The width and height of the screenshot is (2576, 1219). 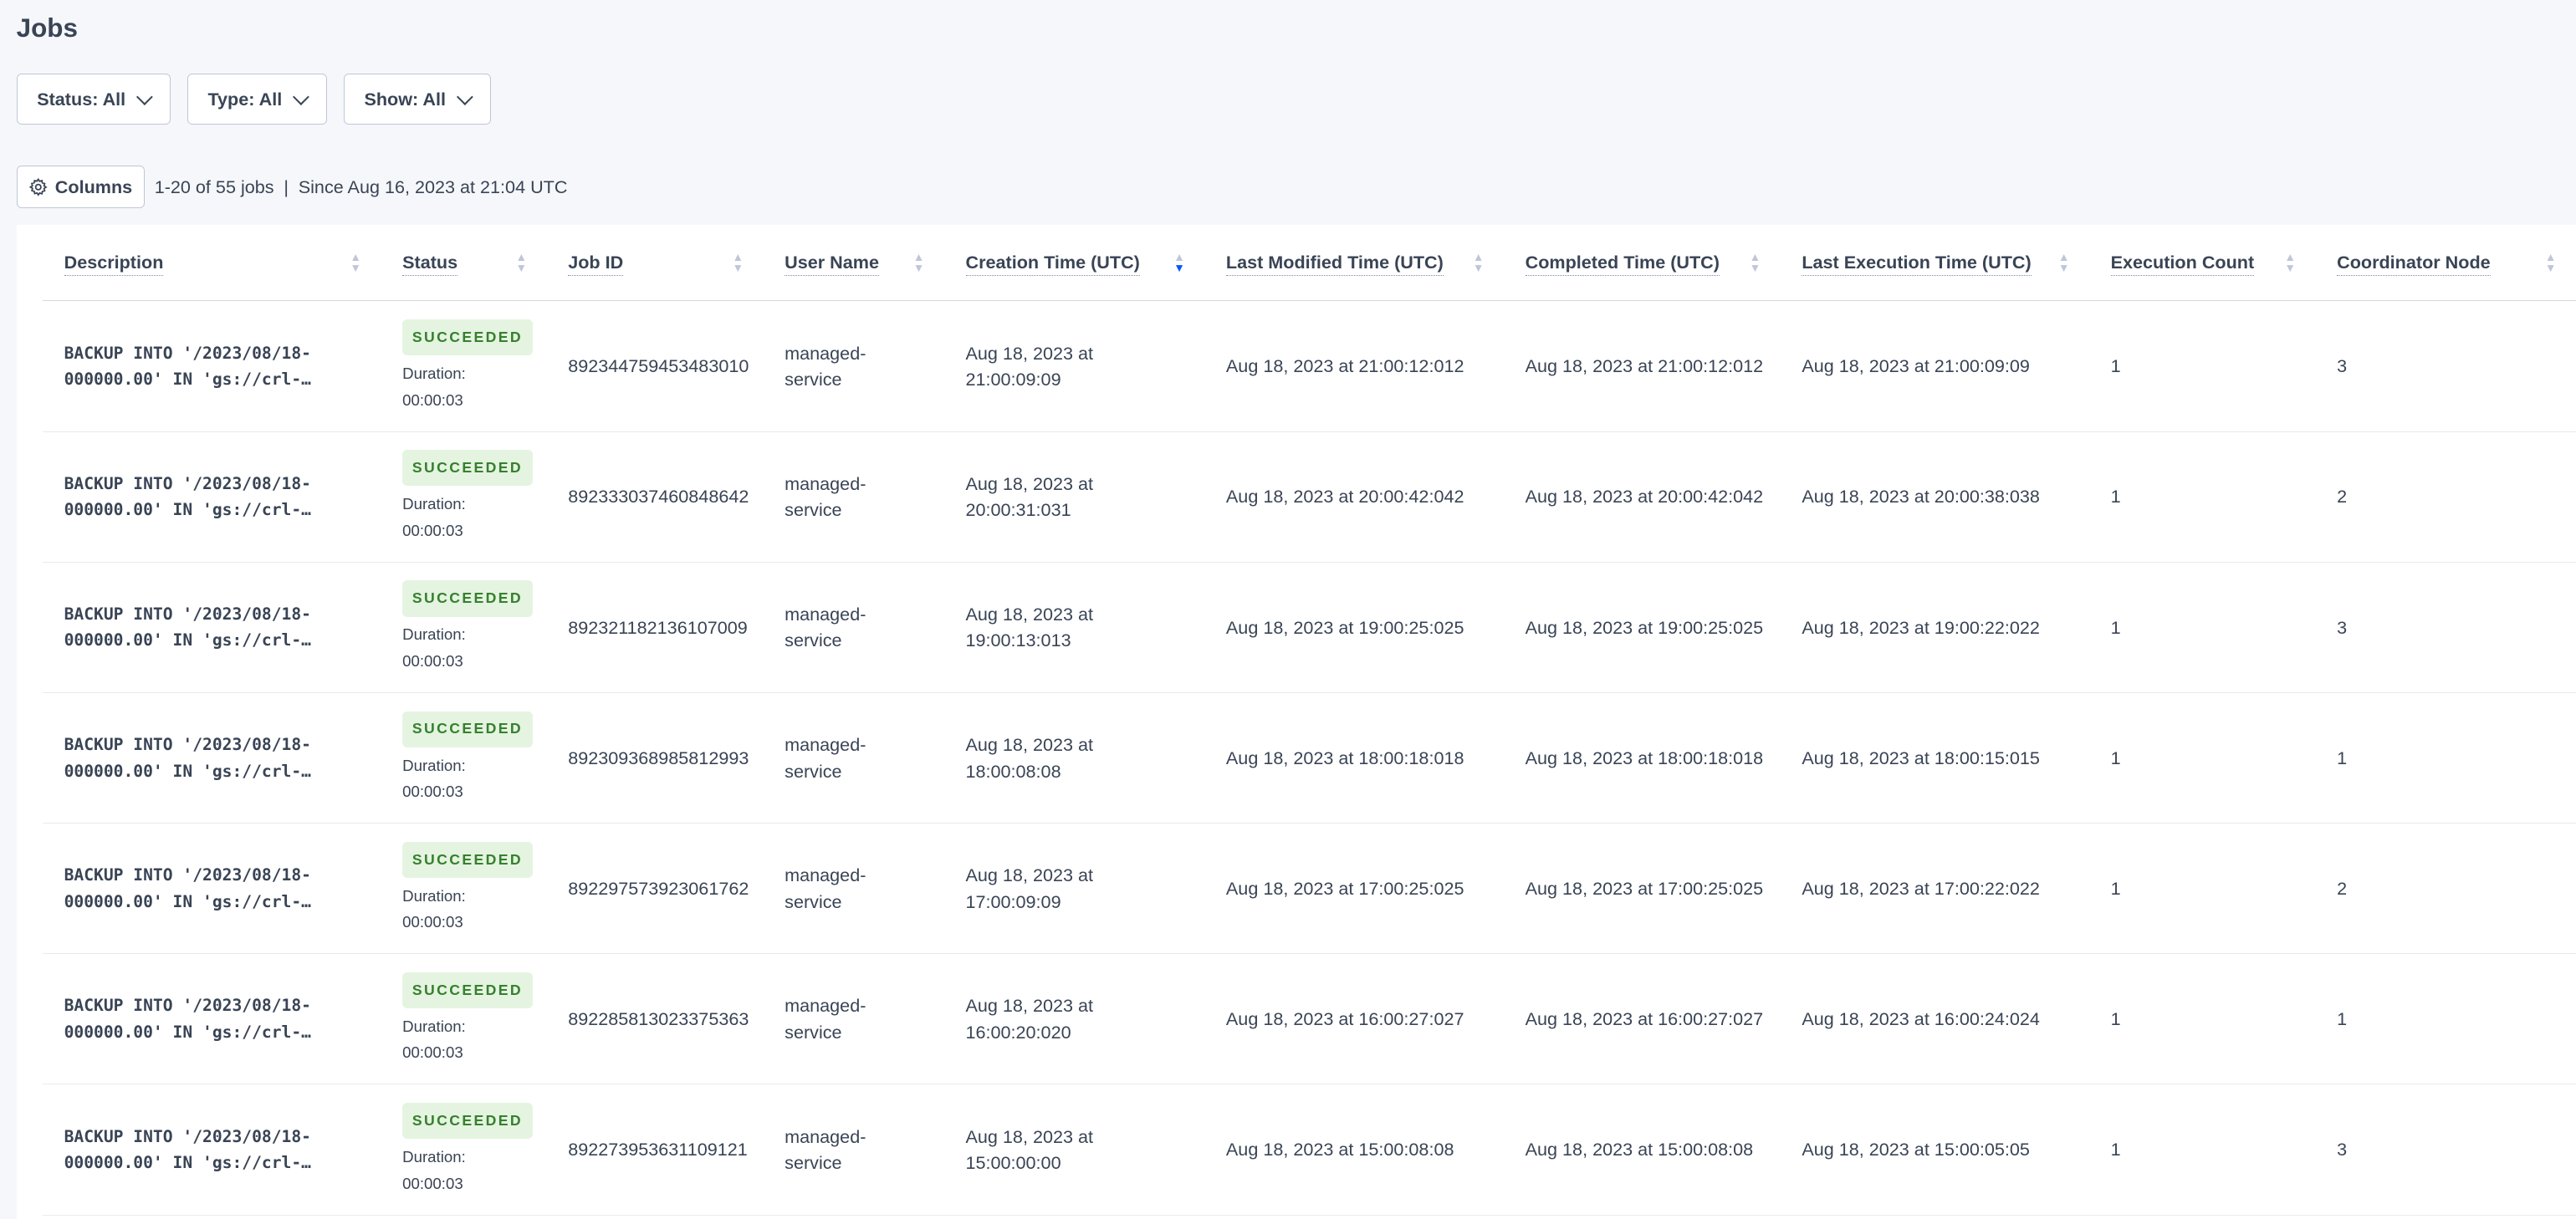 What do you see at coordinates (1935, 497) in the screenshot?
I see `last-execution-cell: Aug 18, 2023 at 20:00:38:038` at bounding box center [1935, 497].